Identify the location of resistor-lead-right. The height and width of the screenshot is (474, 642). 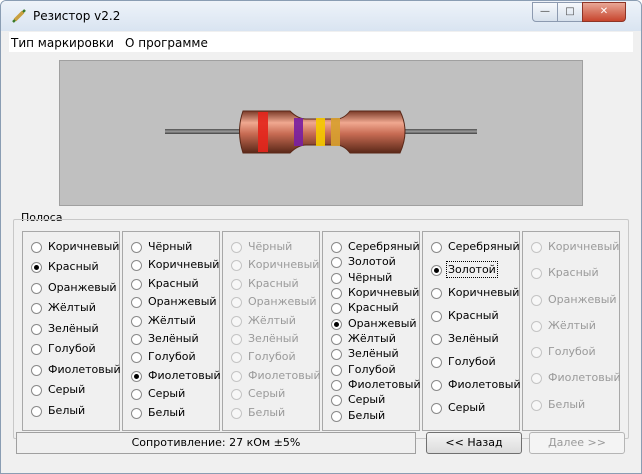
(441, 131).